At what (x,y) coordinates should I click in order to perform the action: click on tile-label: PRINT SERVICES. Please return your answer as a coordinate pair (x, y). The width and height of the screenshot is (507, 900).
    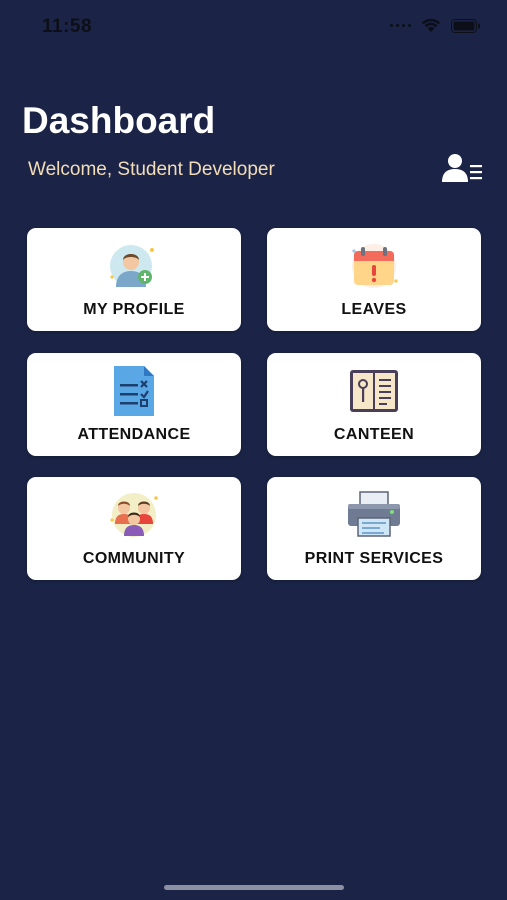
    Looking at the image, I should click on (374, 558).